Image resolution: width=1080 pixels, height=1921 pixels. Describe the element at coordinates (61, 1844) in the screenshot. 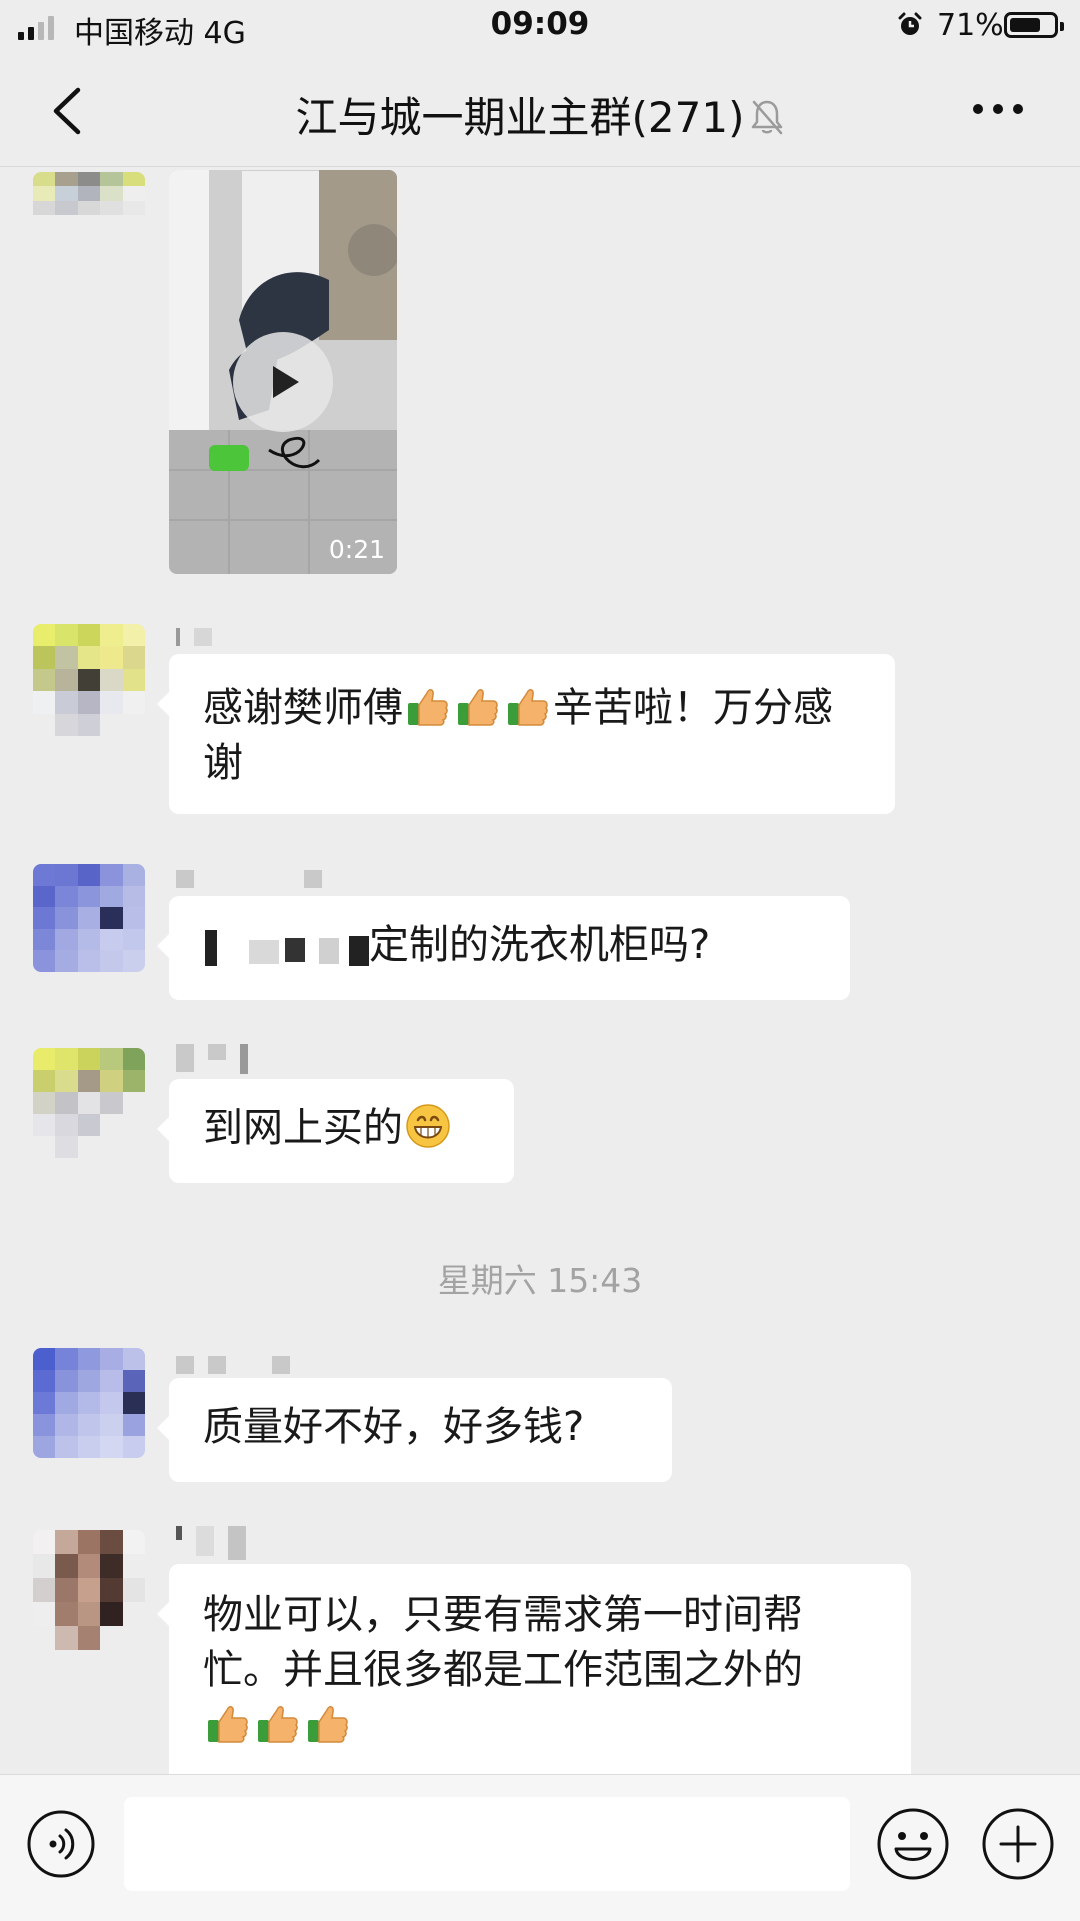

I see `voice-icon` at that location.